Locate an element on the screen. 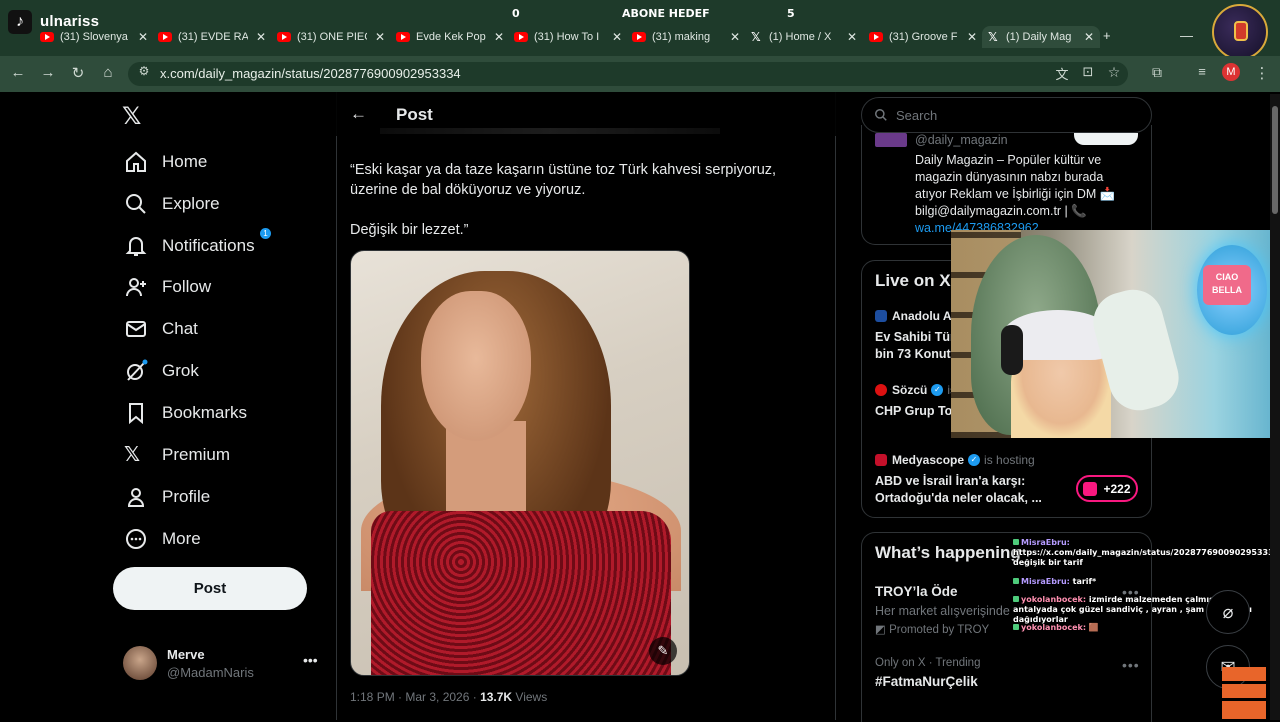 This screenshot has height=722, width=1280. trend-meta: Only on X · Trending is located at coordinates (928, 663).